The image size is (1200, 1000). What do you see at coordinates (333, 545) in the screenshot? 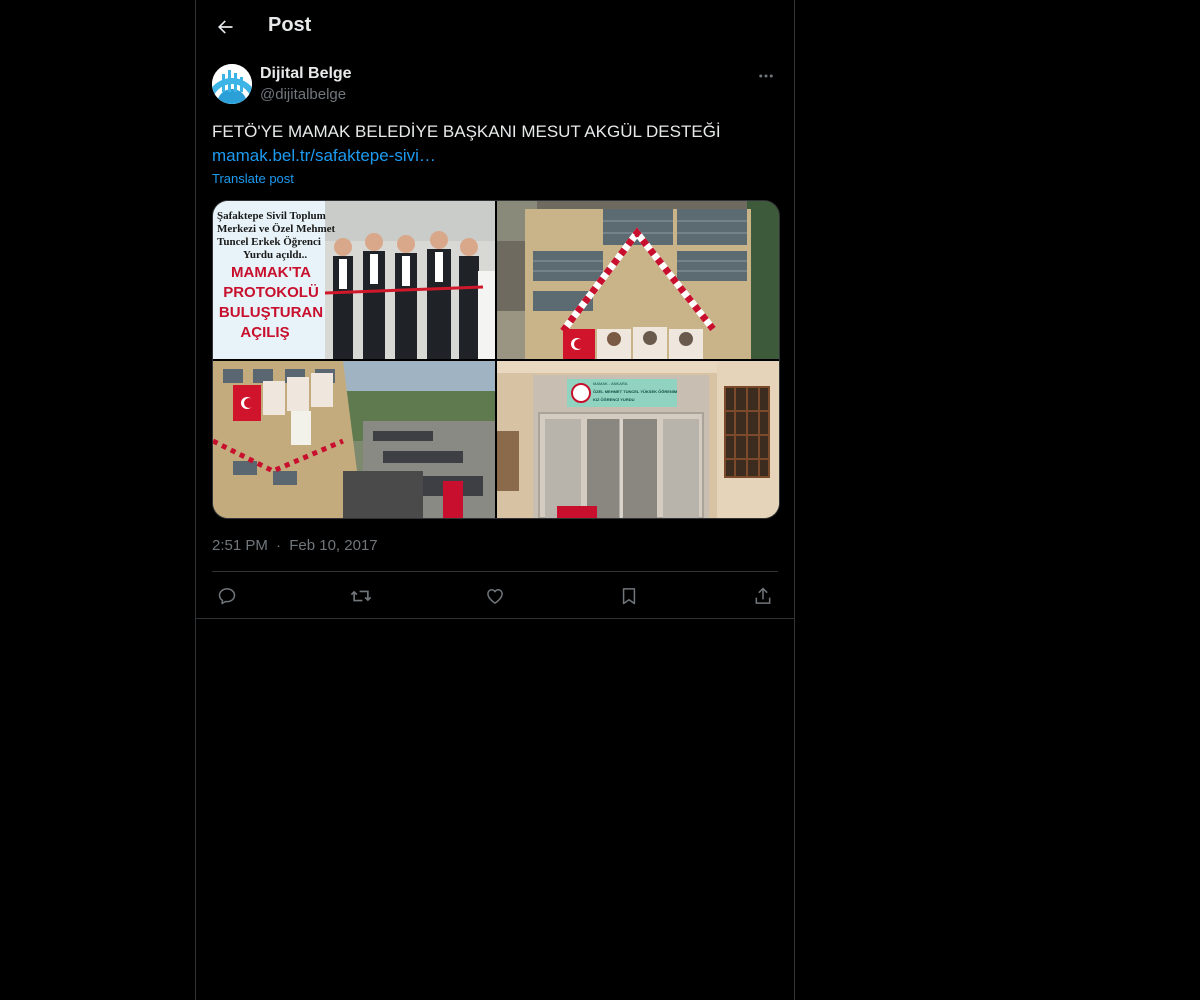
I see `post-date: Feb 10, 2017` at bounding box center [333, 545].